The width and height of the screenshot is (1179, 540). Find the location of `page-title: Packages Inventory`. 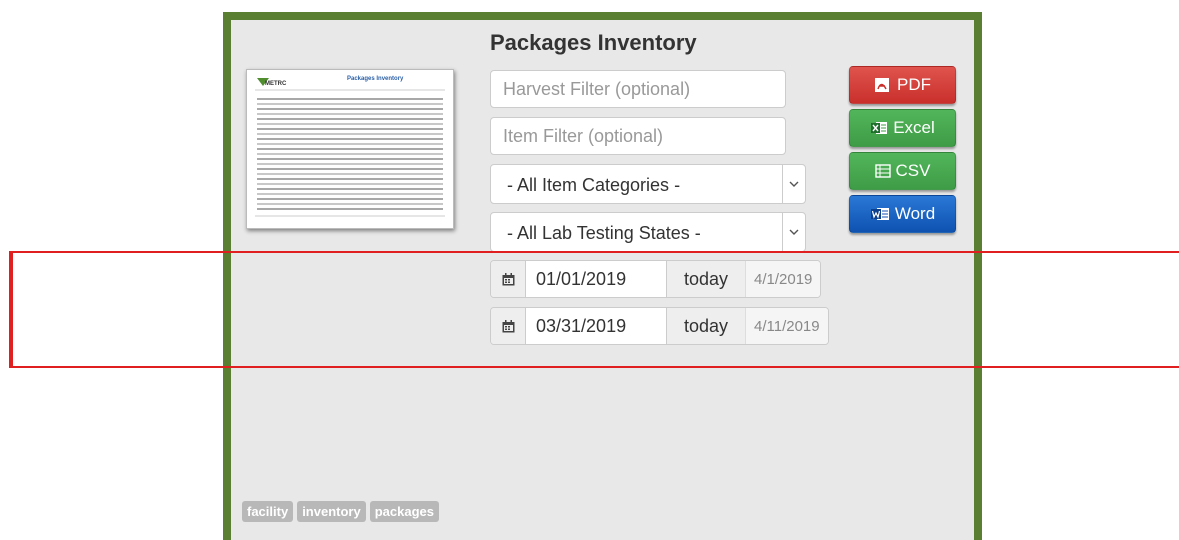

page-title: Packages Inventory is located at coordinates (593, 42).